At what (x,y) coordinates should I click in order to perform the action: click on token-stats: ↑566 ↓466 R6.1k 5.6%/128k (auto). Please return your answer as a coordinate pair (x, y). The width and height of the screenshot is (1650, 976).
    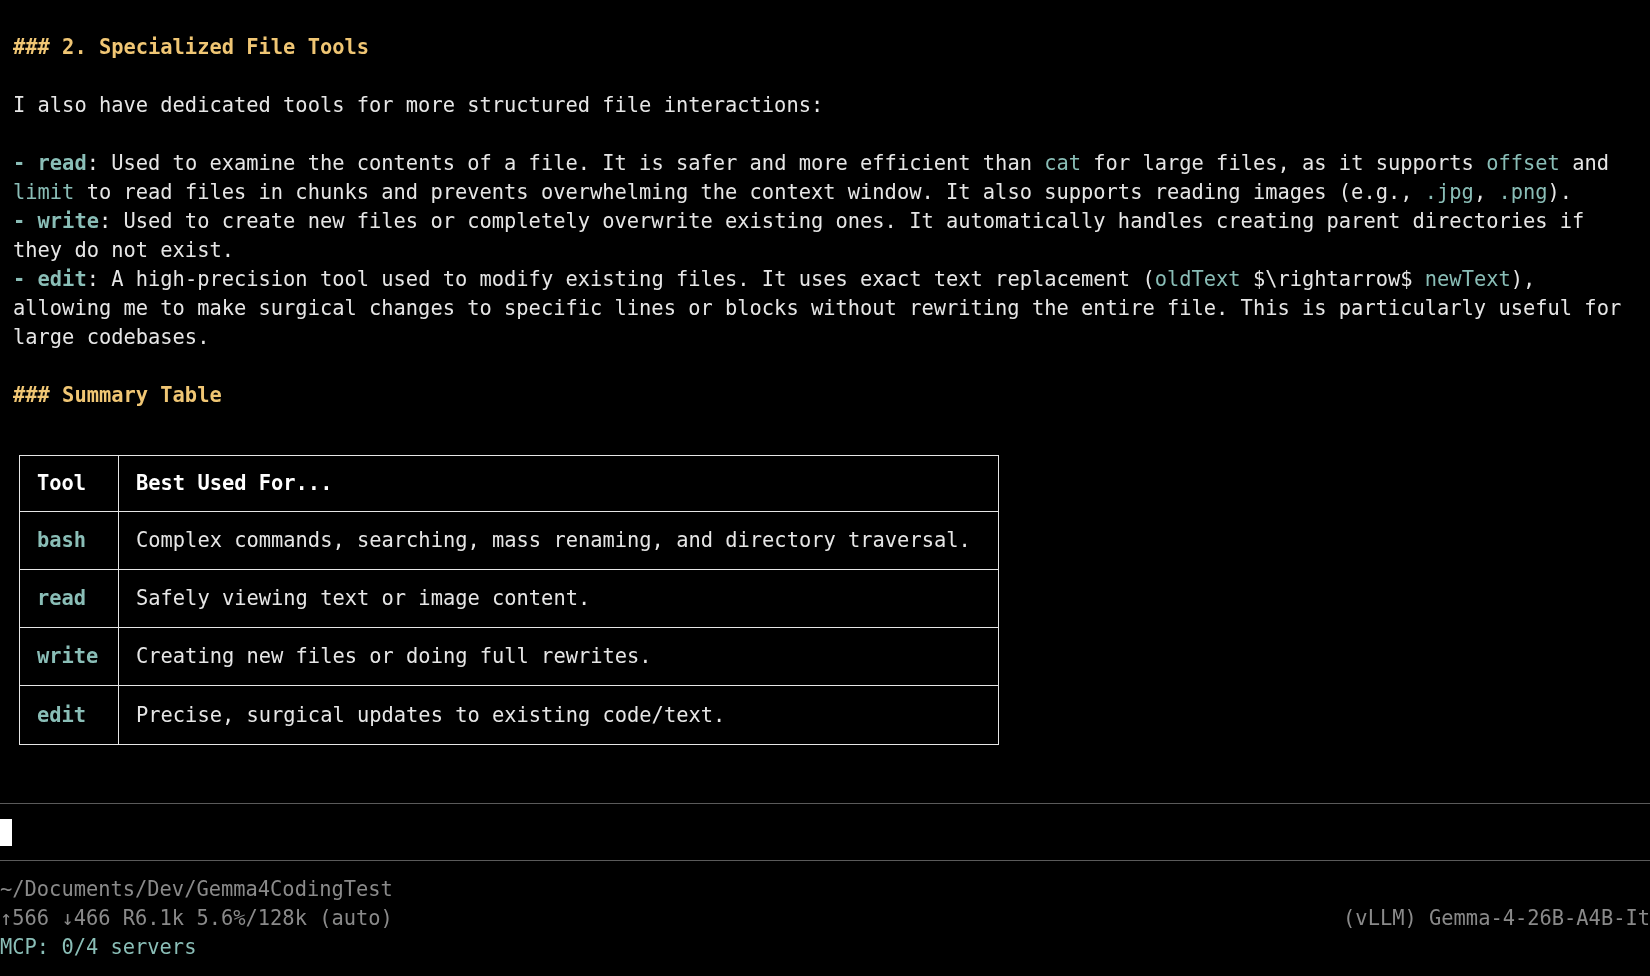
    Looking at the image, I should click on (196, 918).